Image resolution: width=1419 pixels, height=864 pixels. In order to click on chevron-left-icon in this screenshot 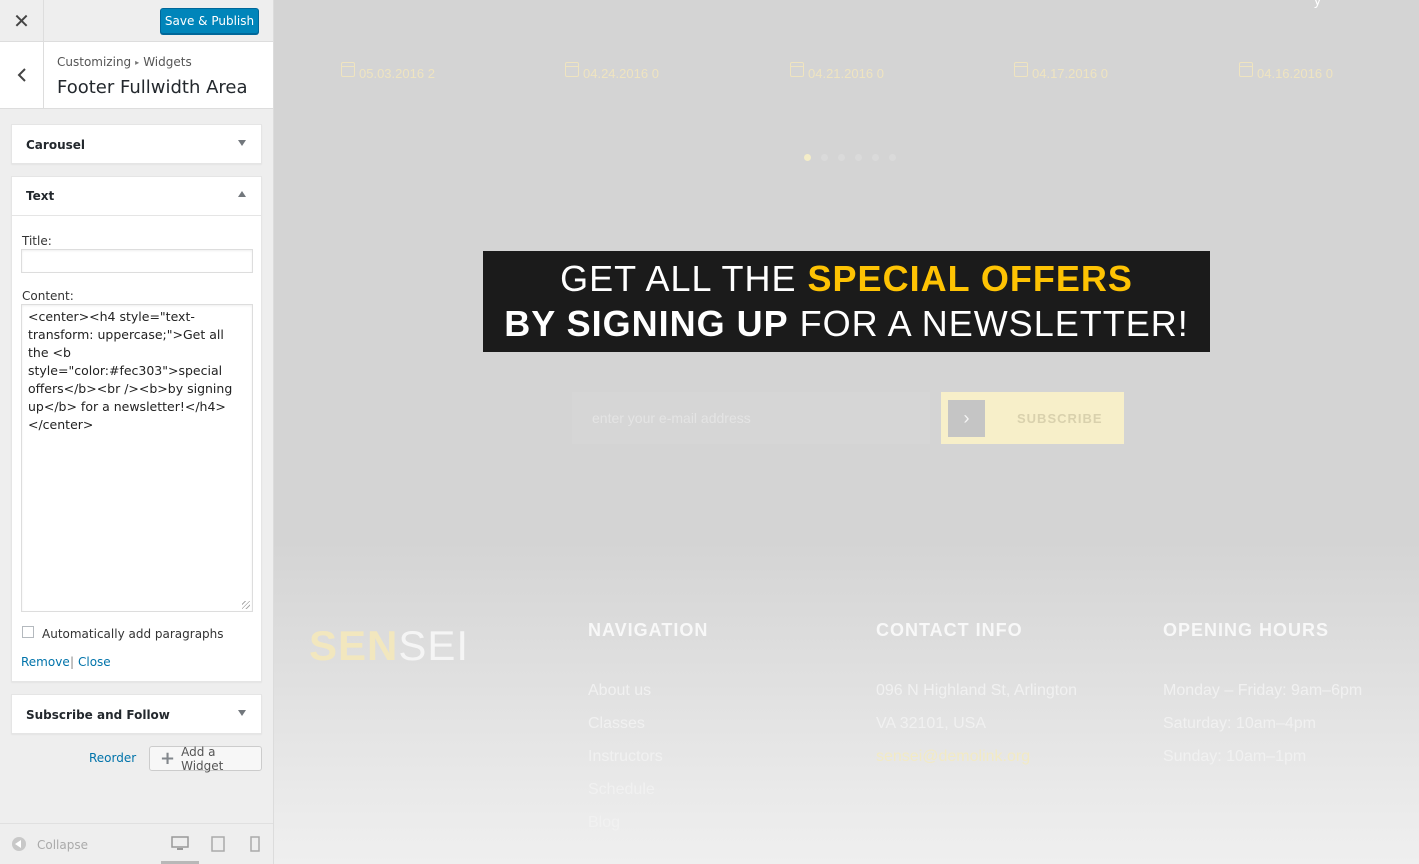, I will do `click(21, 75)`.